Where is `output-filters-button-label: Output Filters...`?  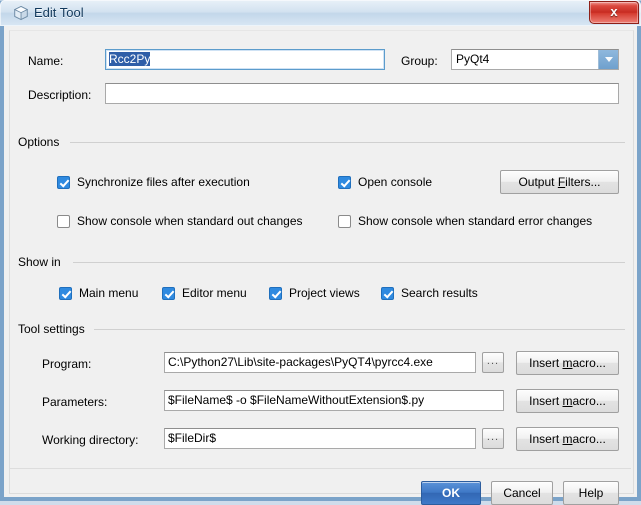
output-filters-button-label: Output Filters... is located at coordinates (559, 182).